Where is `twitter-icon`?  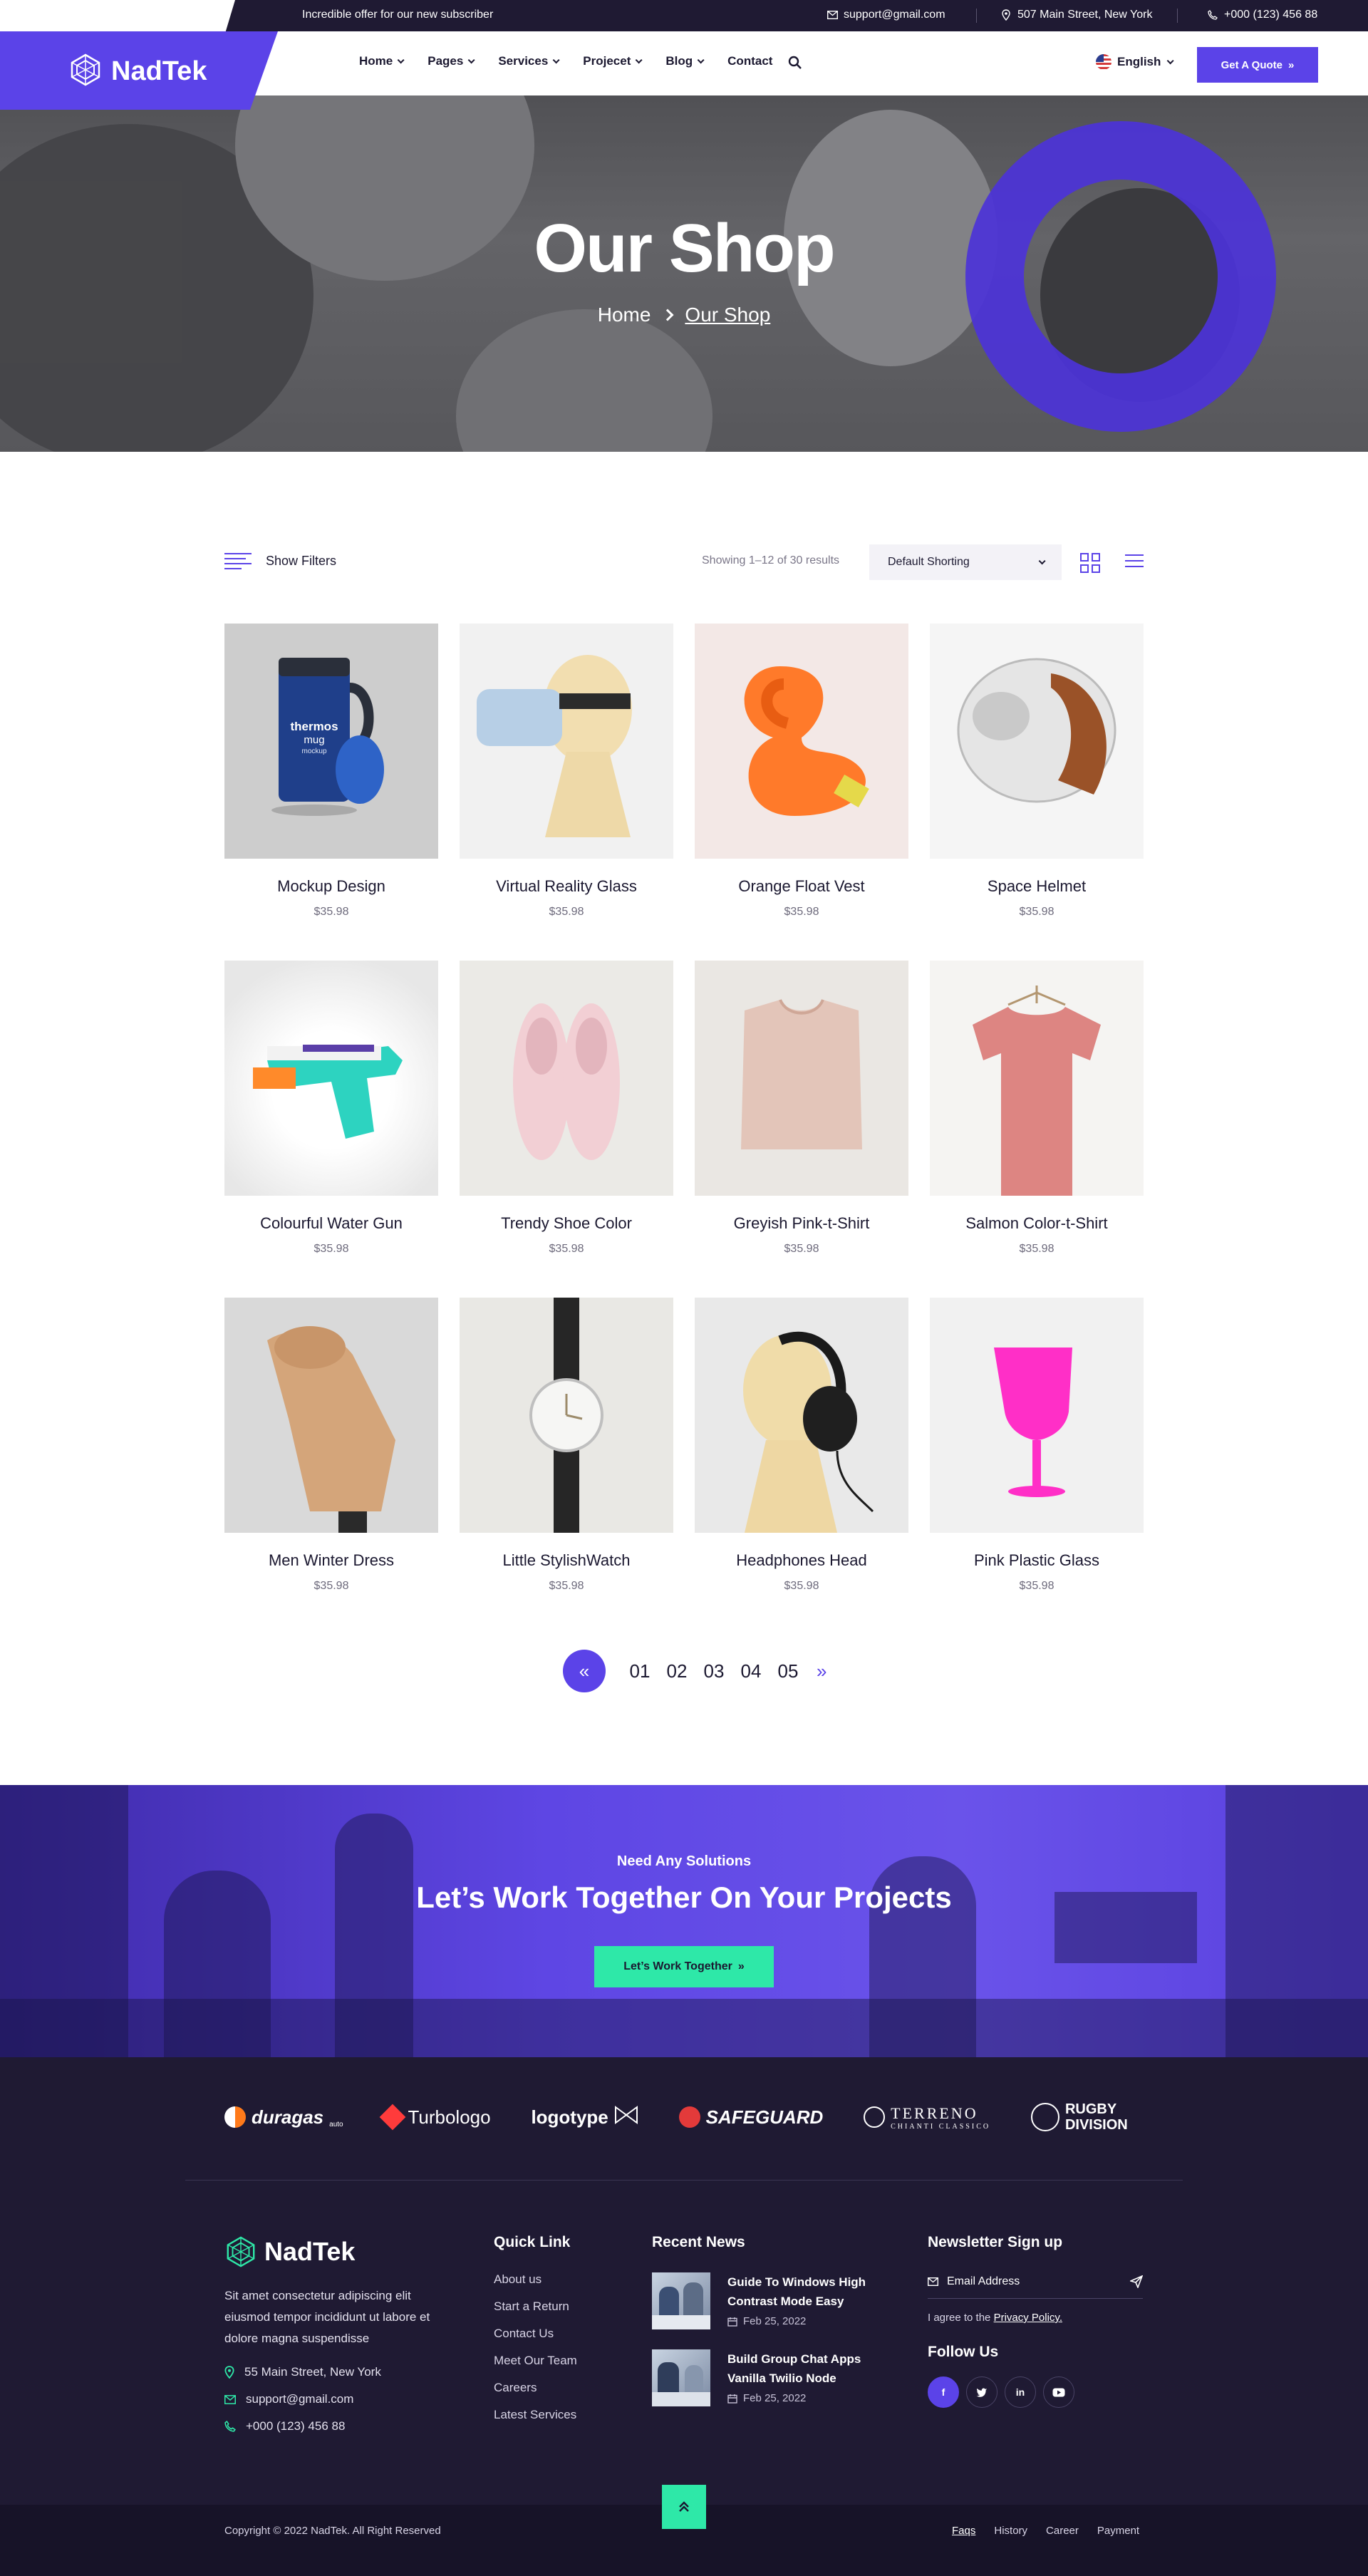
twitter-icon is located at coordinates (982, 2392).